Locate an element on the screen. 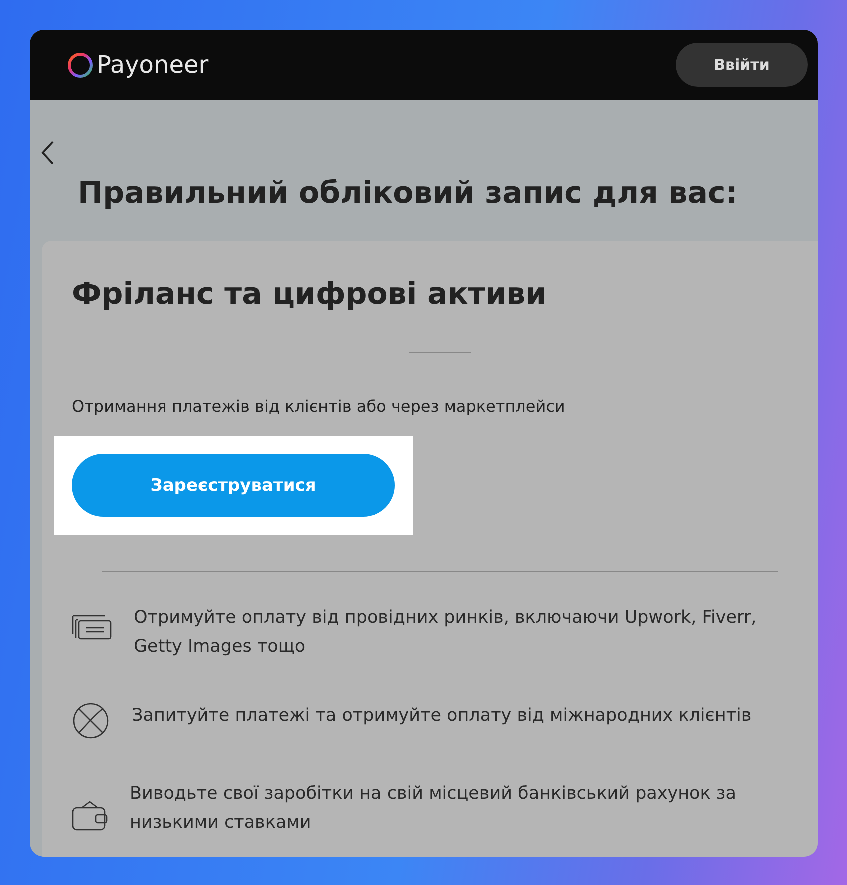 The width and height of the screenshot is (847, 885). feature-text: Виводьте свої заробітки на свій місцевий банківський рахунок за низькими ставками is located at coordinates (434, 809).